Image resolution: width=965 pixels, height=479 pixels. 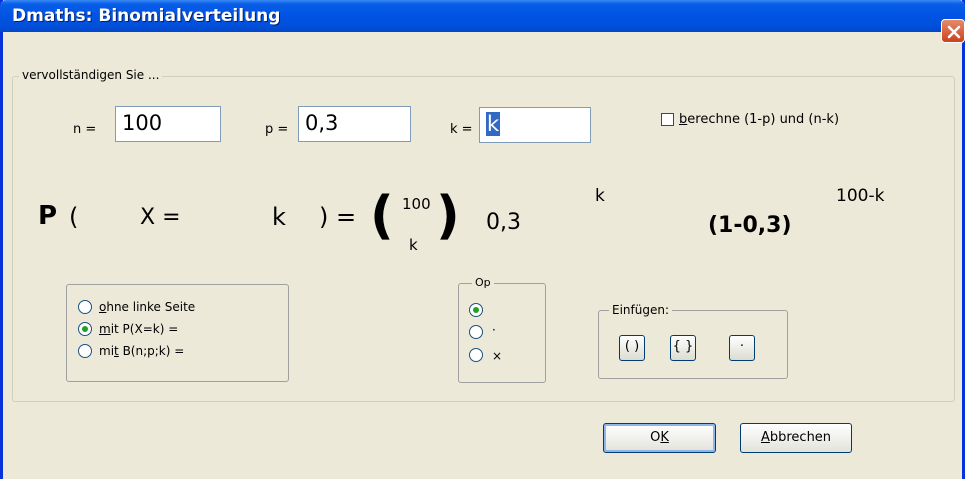 What do you see at coordinates (354, 124) in the screenshot?
I see `p-input: 0,3` at bounding box center [354, 124].